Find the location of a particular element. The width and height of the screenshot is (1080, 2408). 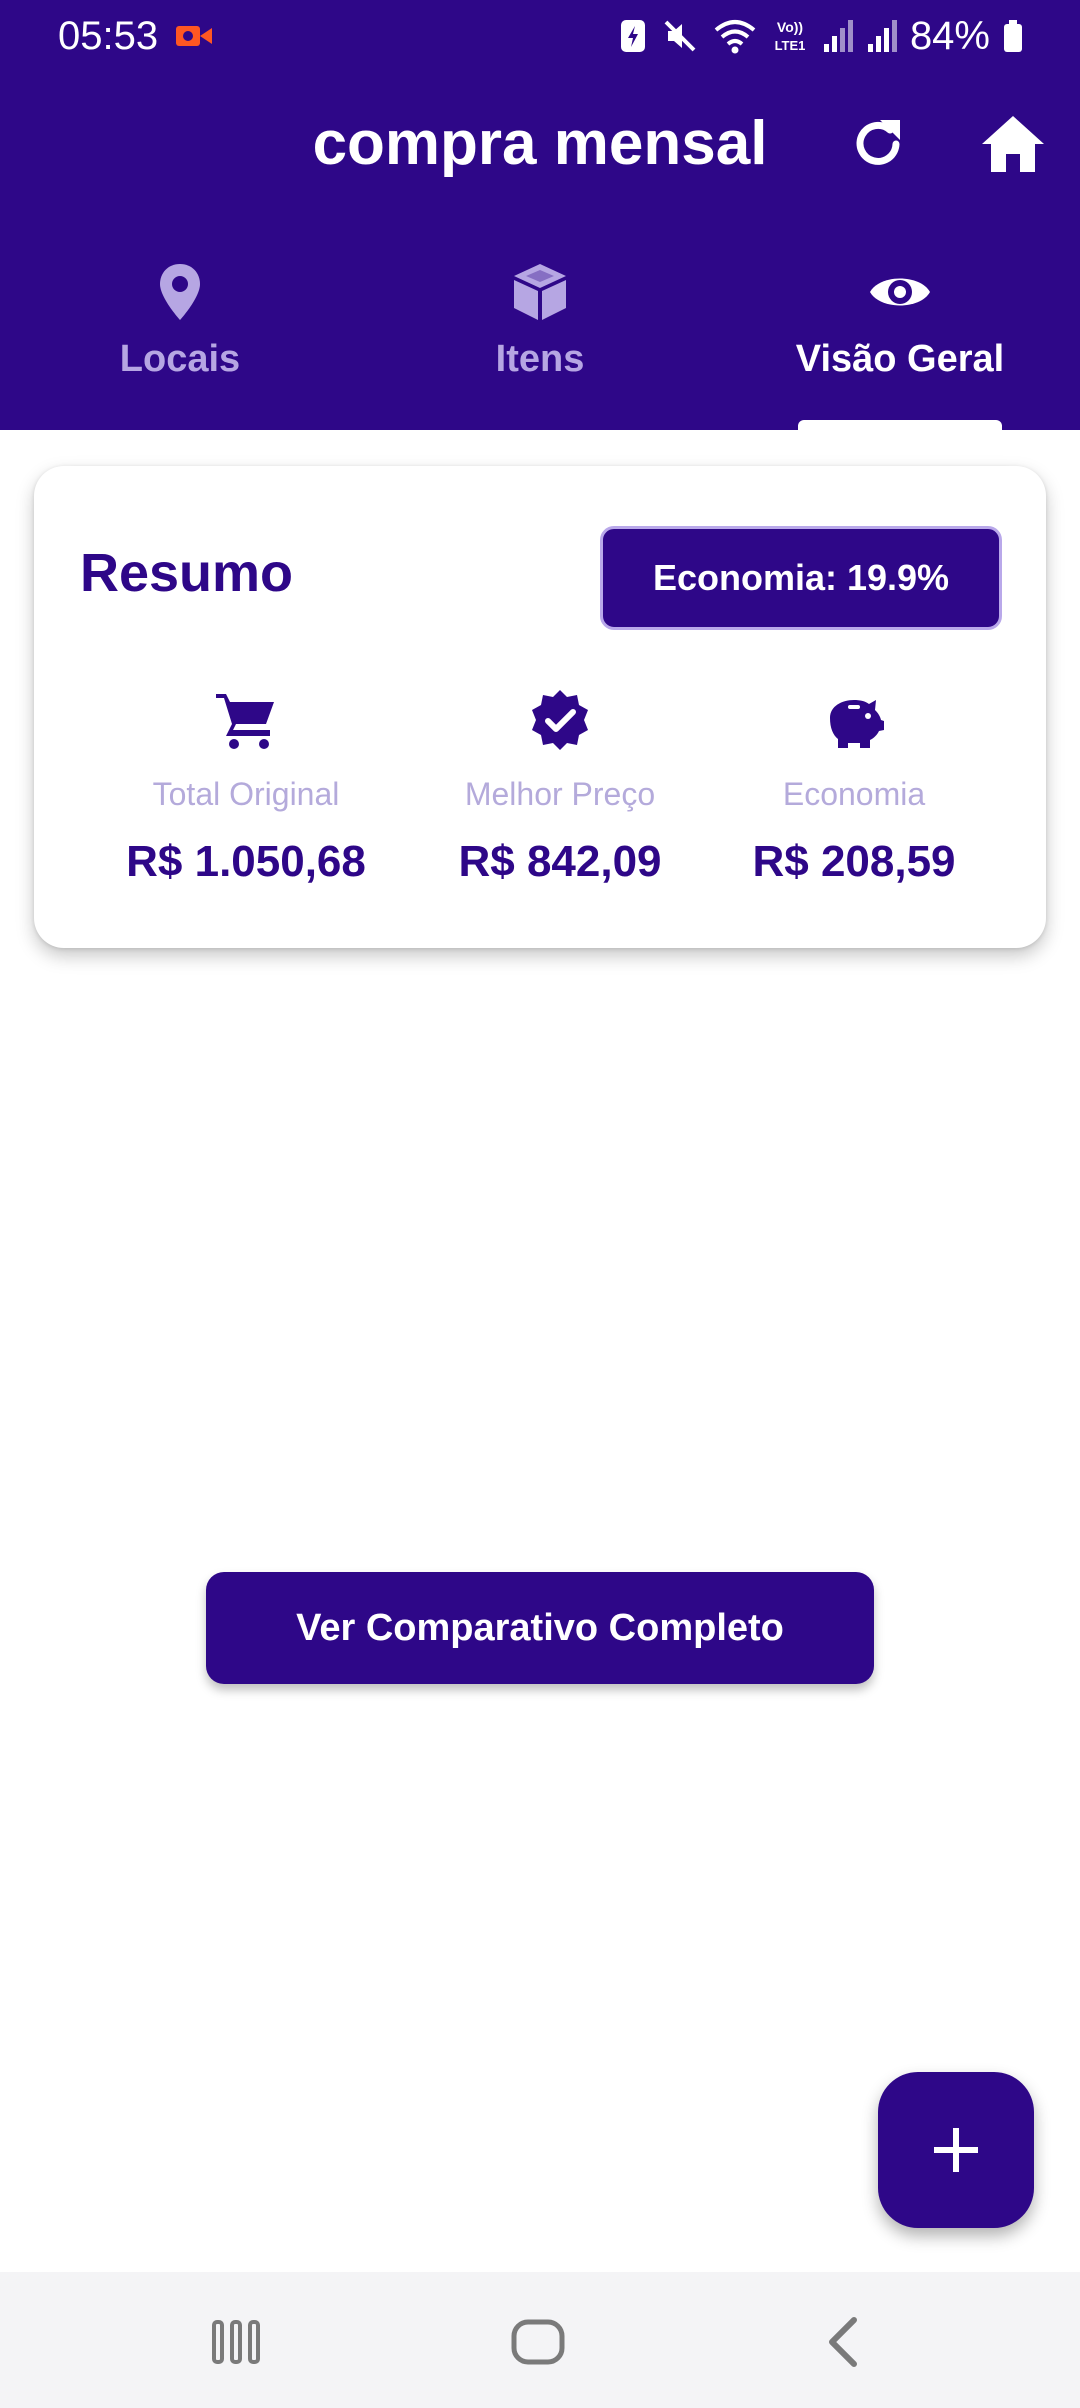

piggy-bank-icon is located at coordinates (857, 724).